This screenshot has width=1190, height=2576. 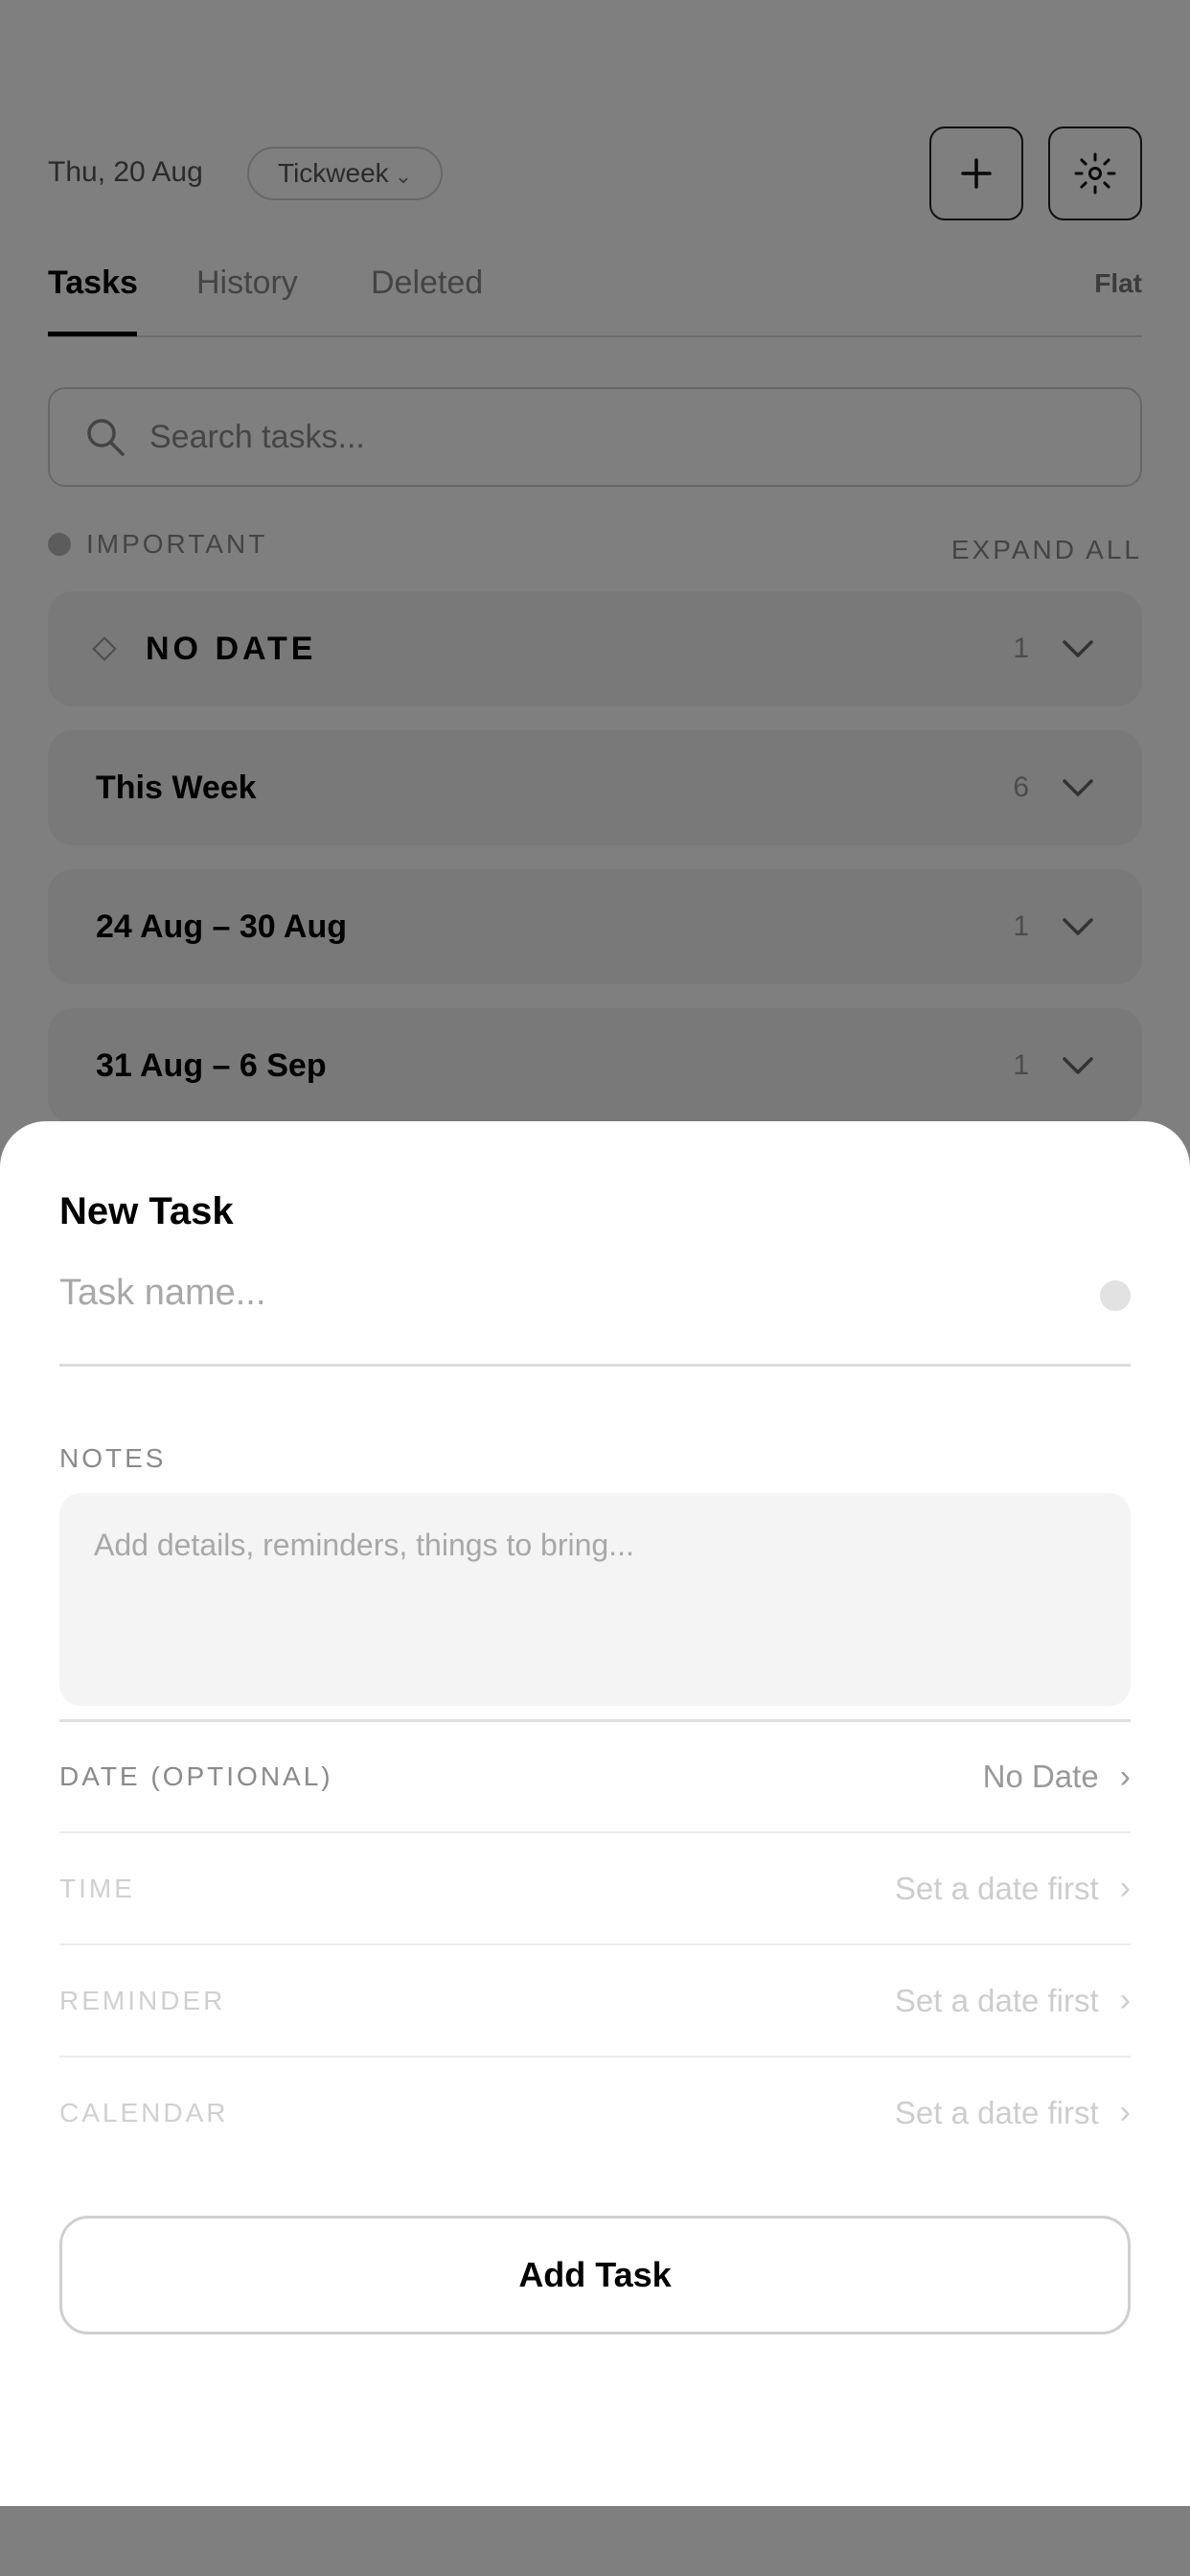 What do you see at coordinates (147, 1211) in the screenshot?
I see `sheet-title: New Task` at bounding box center [147, 1211].